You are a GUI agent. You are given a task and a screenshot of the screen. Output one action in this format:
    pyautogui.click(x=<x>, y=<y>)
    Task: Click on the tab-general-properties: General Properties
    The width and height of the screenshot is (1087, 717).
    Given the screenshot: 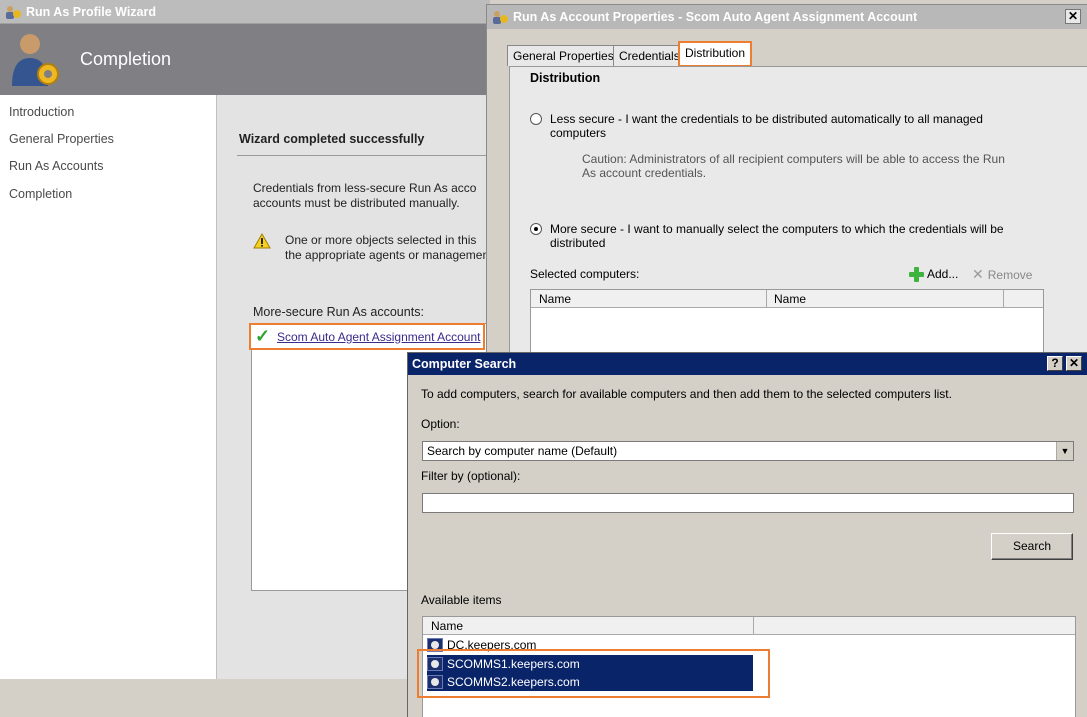 What is the action you would take?
    pyautogui.click(x=563, y=55)
    